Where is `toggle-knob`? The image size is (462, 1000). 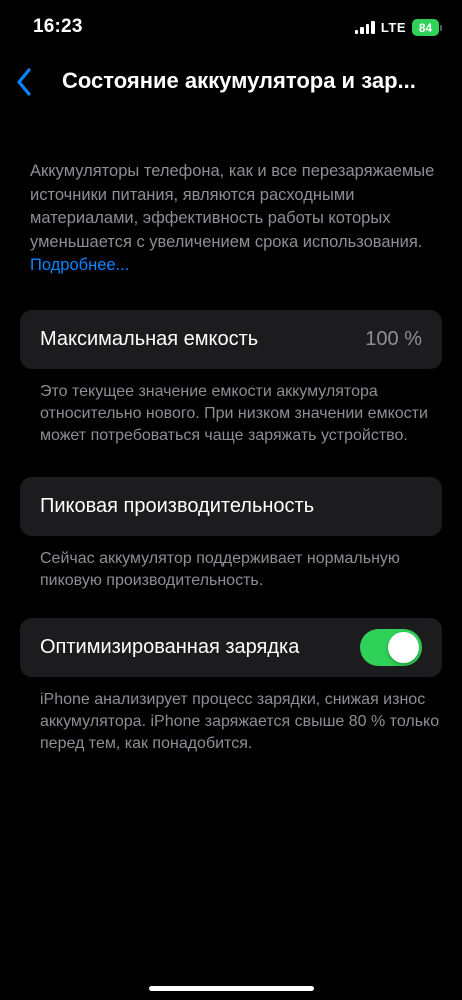
toggle-knob is located at coordinates (403, 647).